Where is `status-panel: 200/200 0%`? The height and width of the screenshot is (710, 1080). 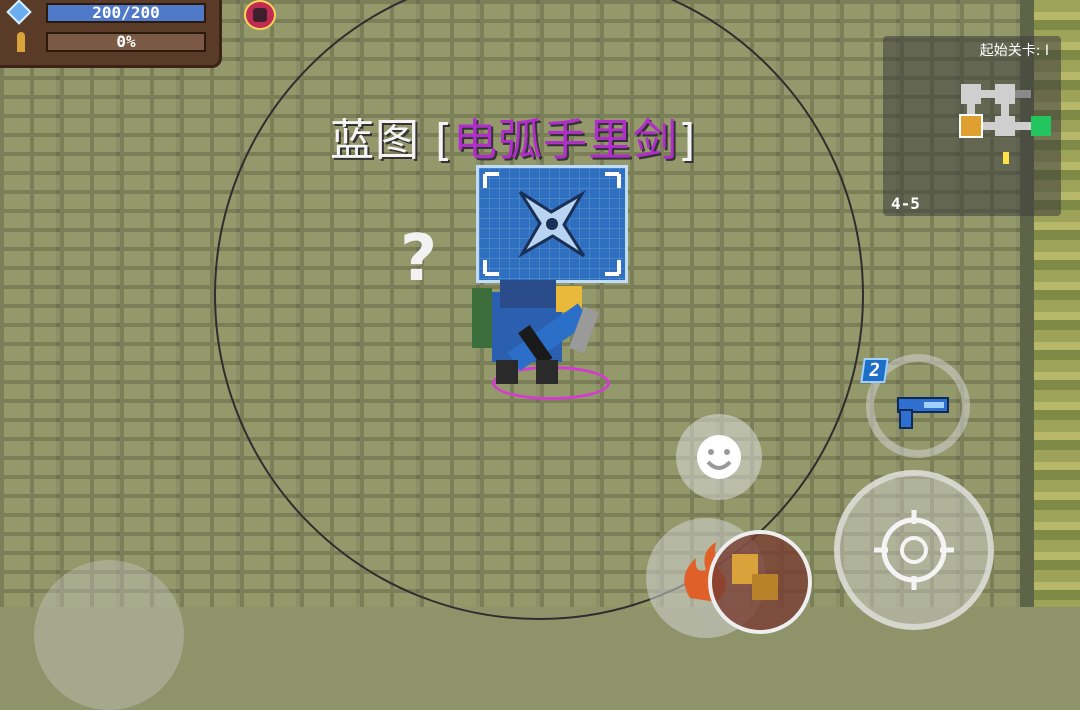 status-panel: 200/200 0% is located at coordinates (111, 34).